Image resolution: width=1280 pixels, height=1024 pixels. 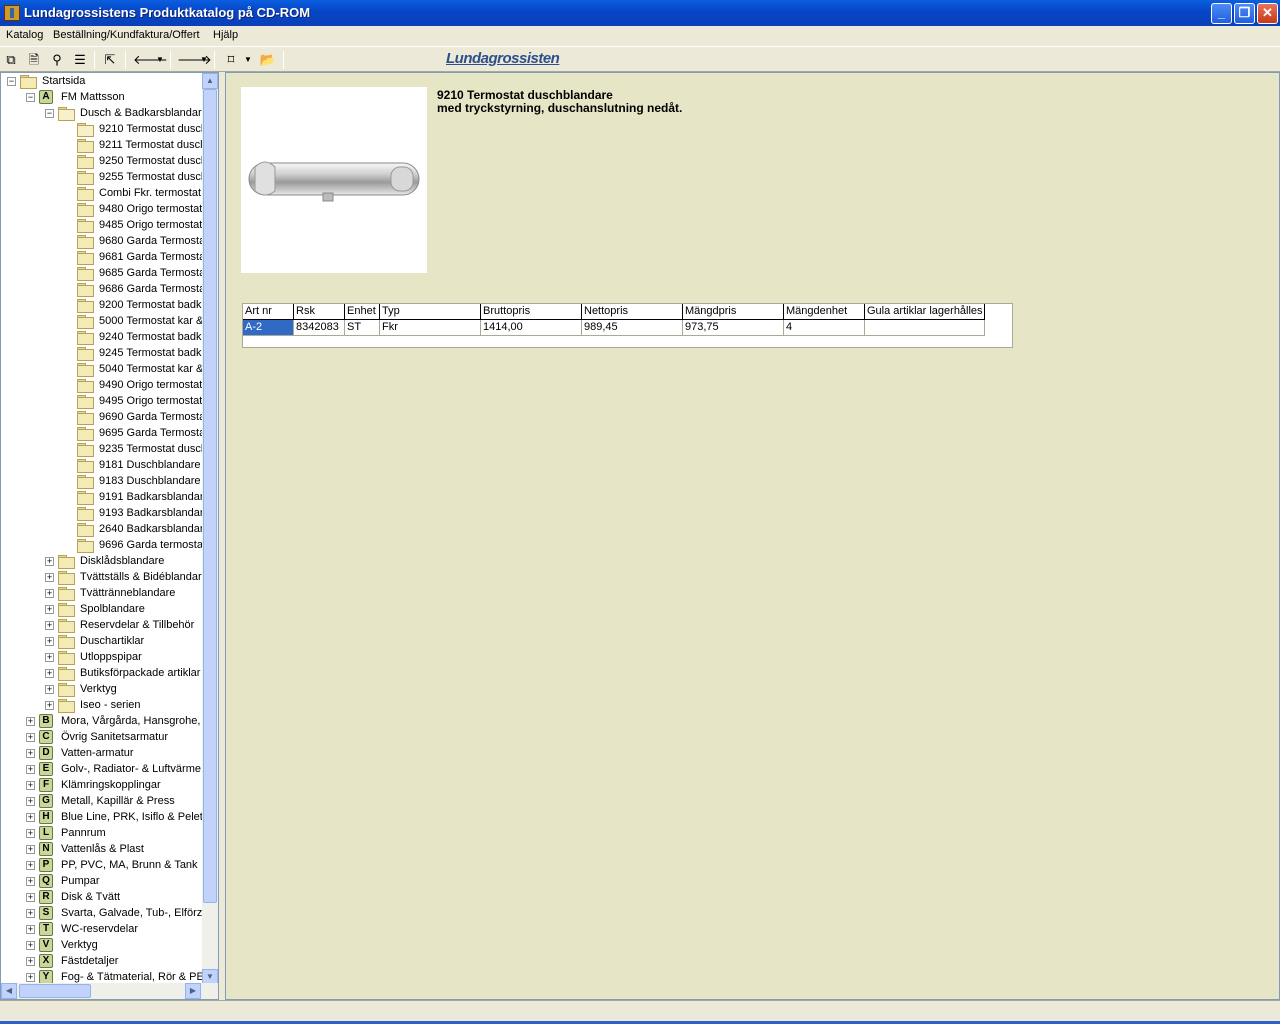 What do you see at coordinates (101, 849) in the screenshot?
I see `tree-node-manufacturer: + N Vattenlås & Plast` at bounding box center [101, 849].